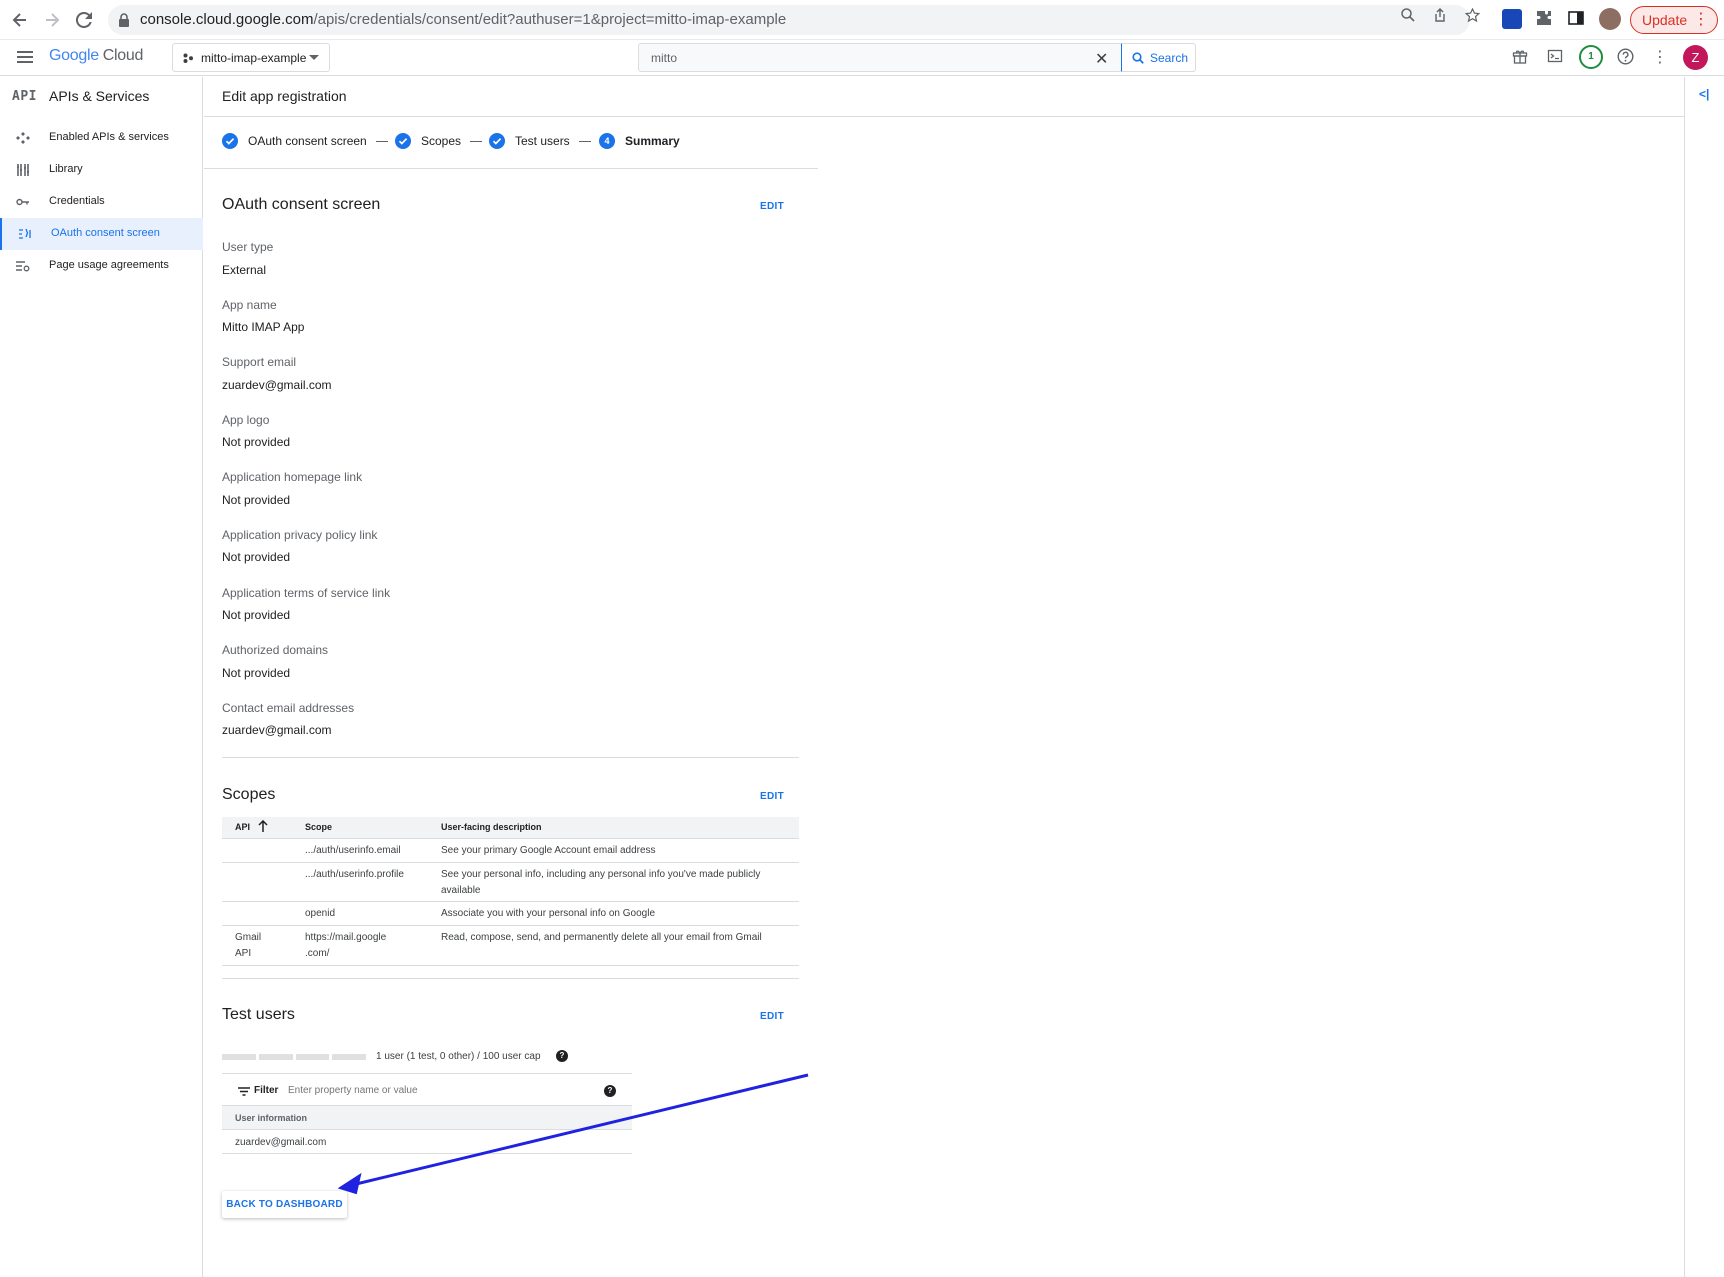 The height and width of the screenshot is (1277, 1724). I want to click on field-value: External, so click(244, 270).